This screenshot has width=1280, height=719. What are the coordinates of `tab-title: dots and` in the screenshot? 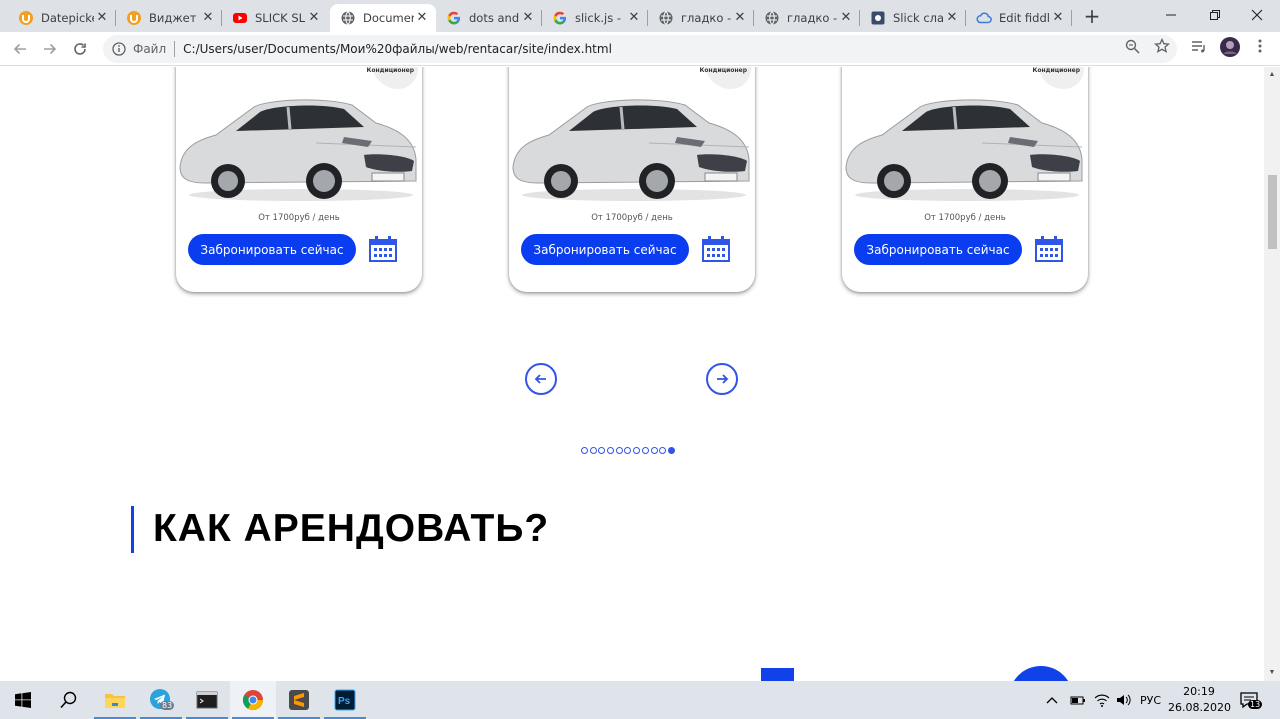 It's located at (494, 18).